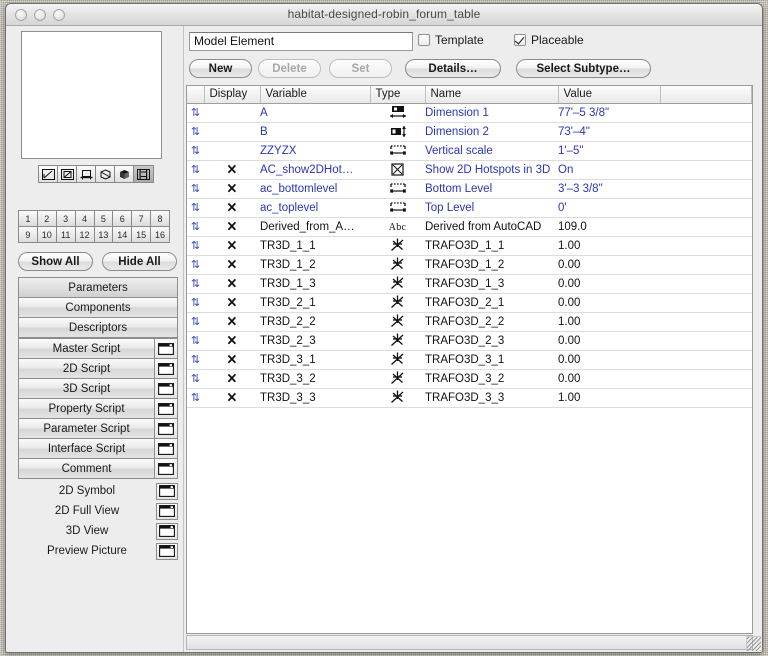 The image size is (768, 656). I want to click on section-view-icon, so click(86, 174).